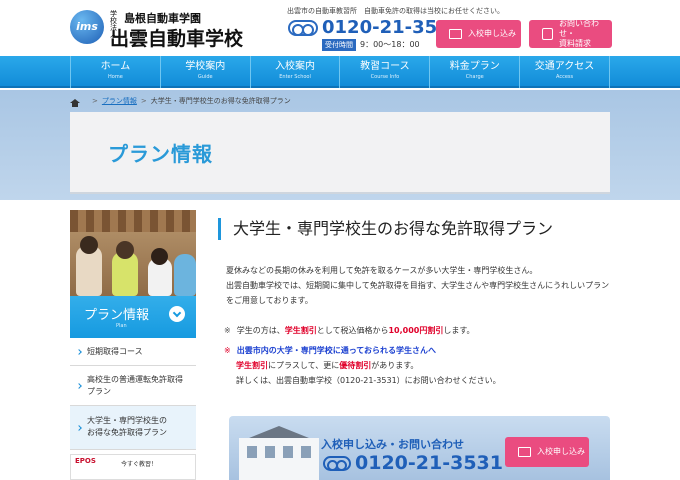 The width and height of the screenshot is (680, 480). What do you see at coordinates (339, 45) in the screenshot?
I see `hours-label: 受付時間` at bounding box center [339, 45].